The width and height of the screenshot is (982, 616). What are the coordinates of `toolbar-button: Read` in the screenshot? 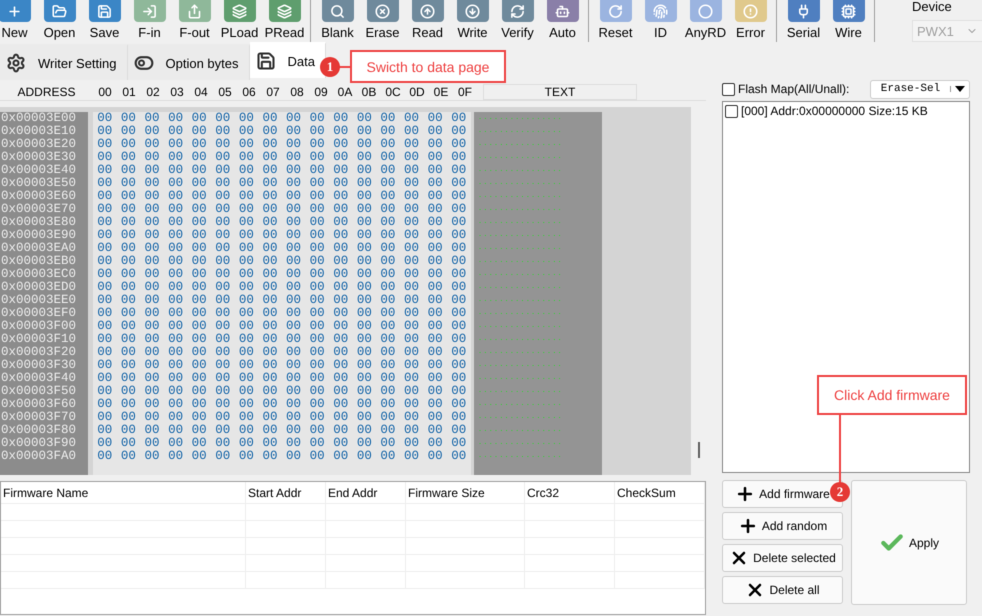 It's located at (427, 22).